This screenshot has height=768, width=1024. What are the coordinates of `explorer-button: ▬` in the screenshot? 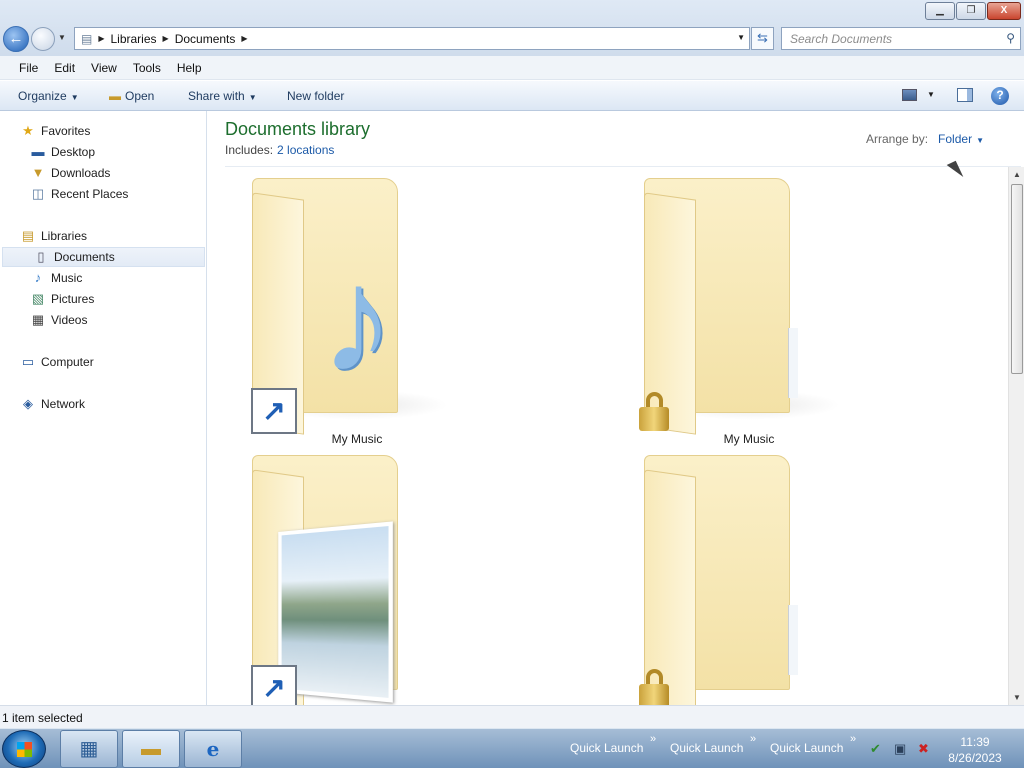 It's located at (151, 749).